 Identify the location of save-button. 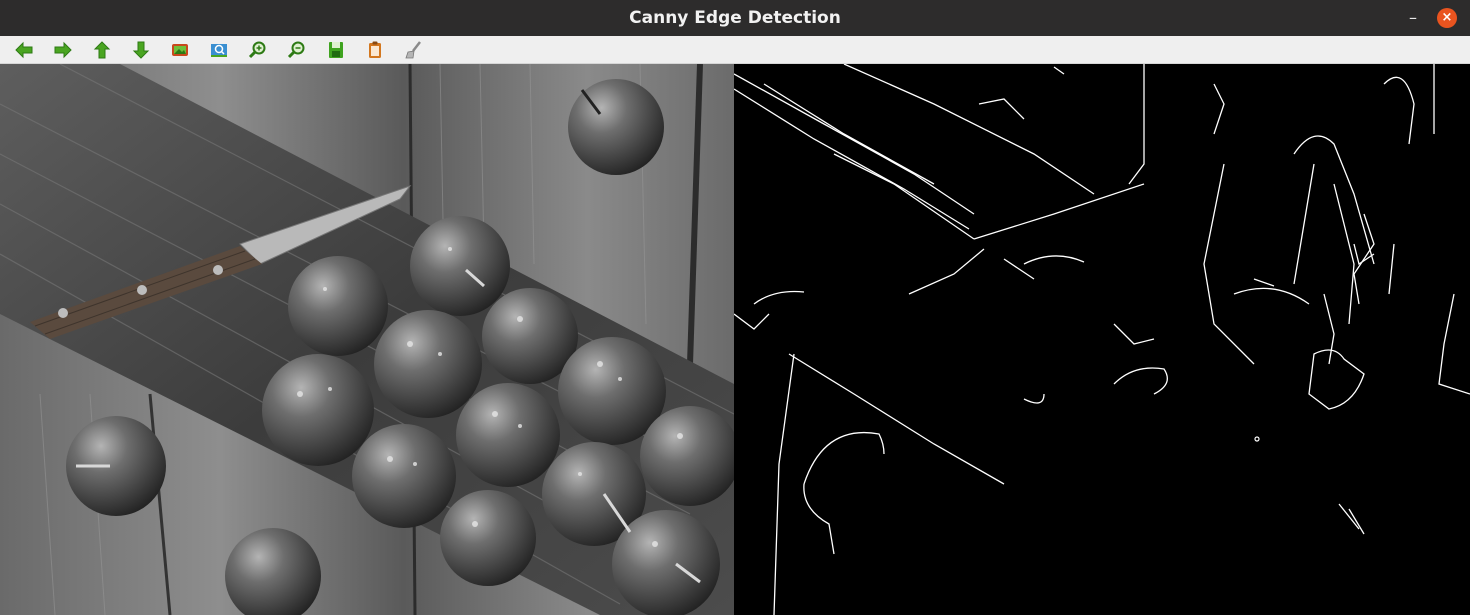
(336, 50).